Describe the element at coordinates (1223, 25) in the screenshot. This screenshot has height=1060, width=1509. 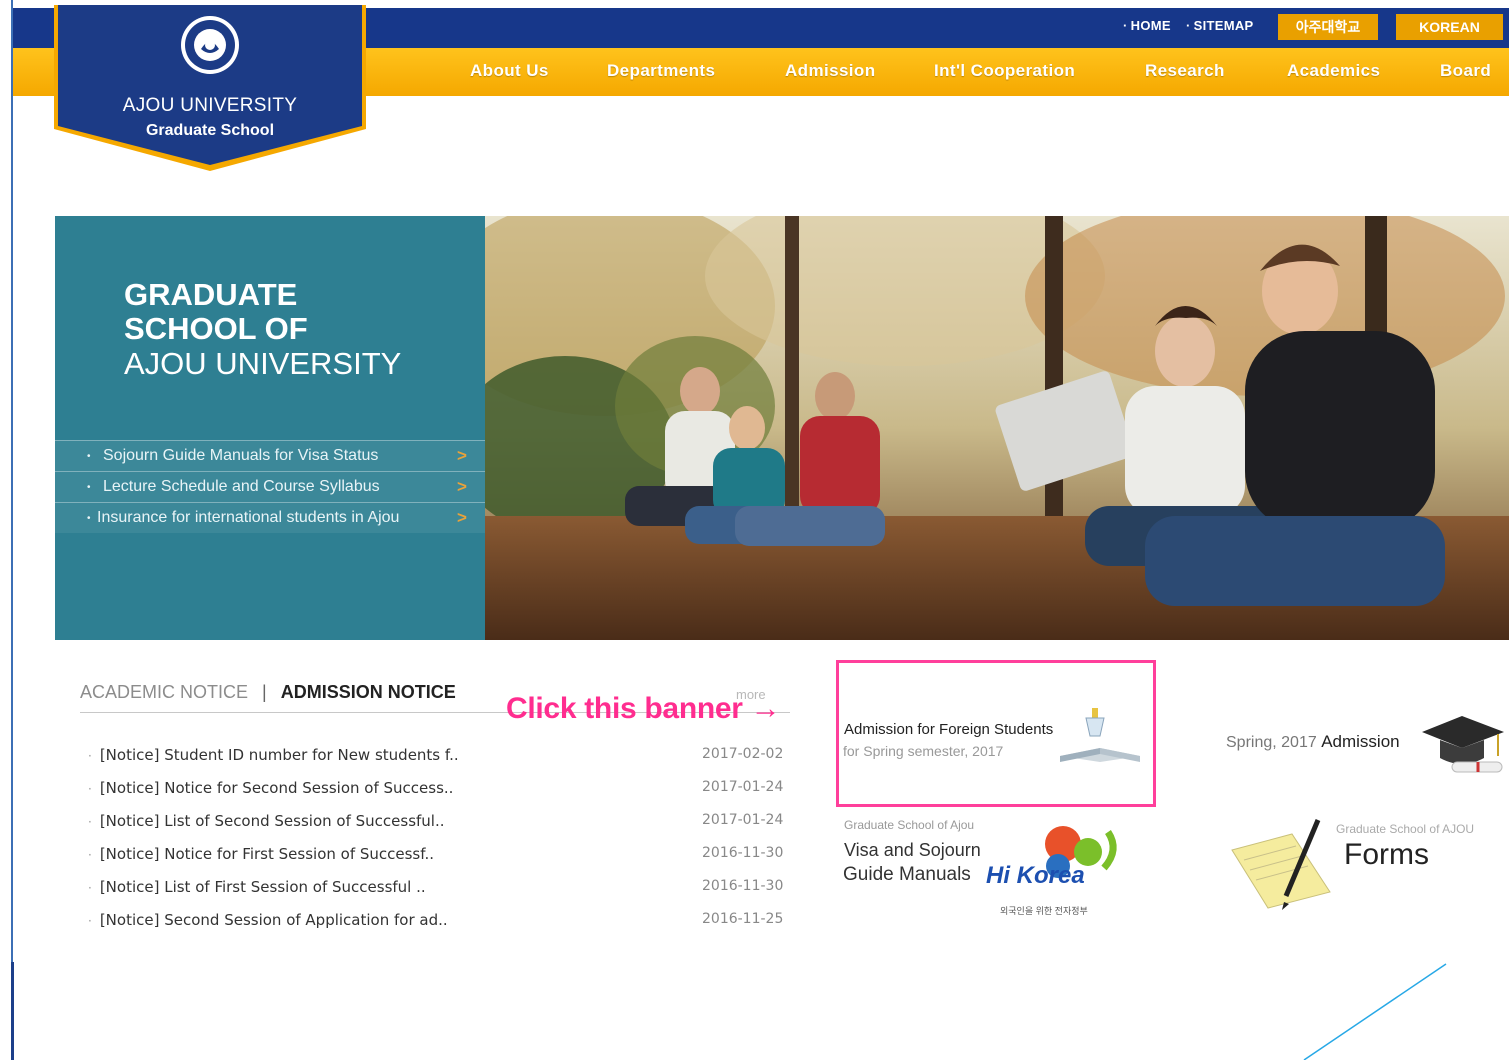
I see `sitemap-link-label: SITEMAP` at that location.